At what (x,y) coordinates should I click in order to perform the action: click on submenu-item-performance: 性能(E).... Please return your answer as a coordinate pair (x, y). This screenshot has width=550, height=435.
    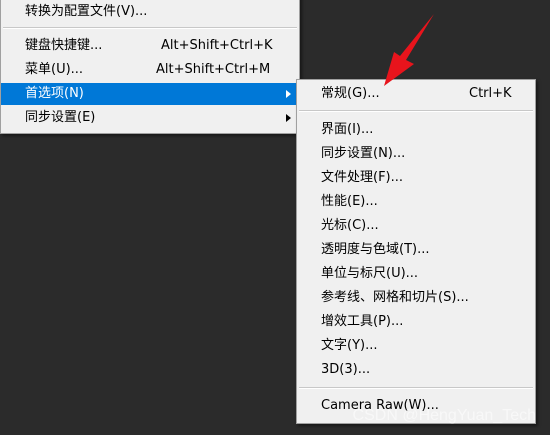
    Looking at the image, I should click on (416, 202).